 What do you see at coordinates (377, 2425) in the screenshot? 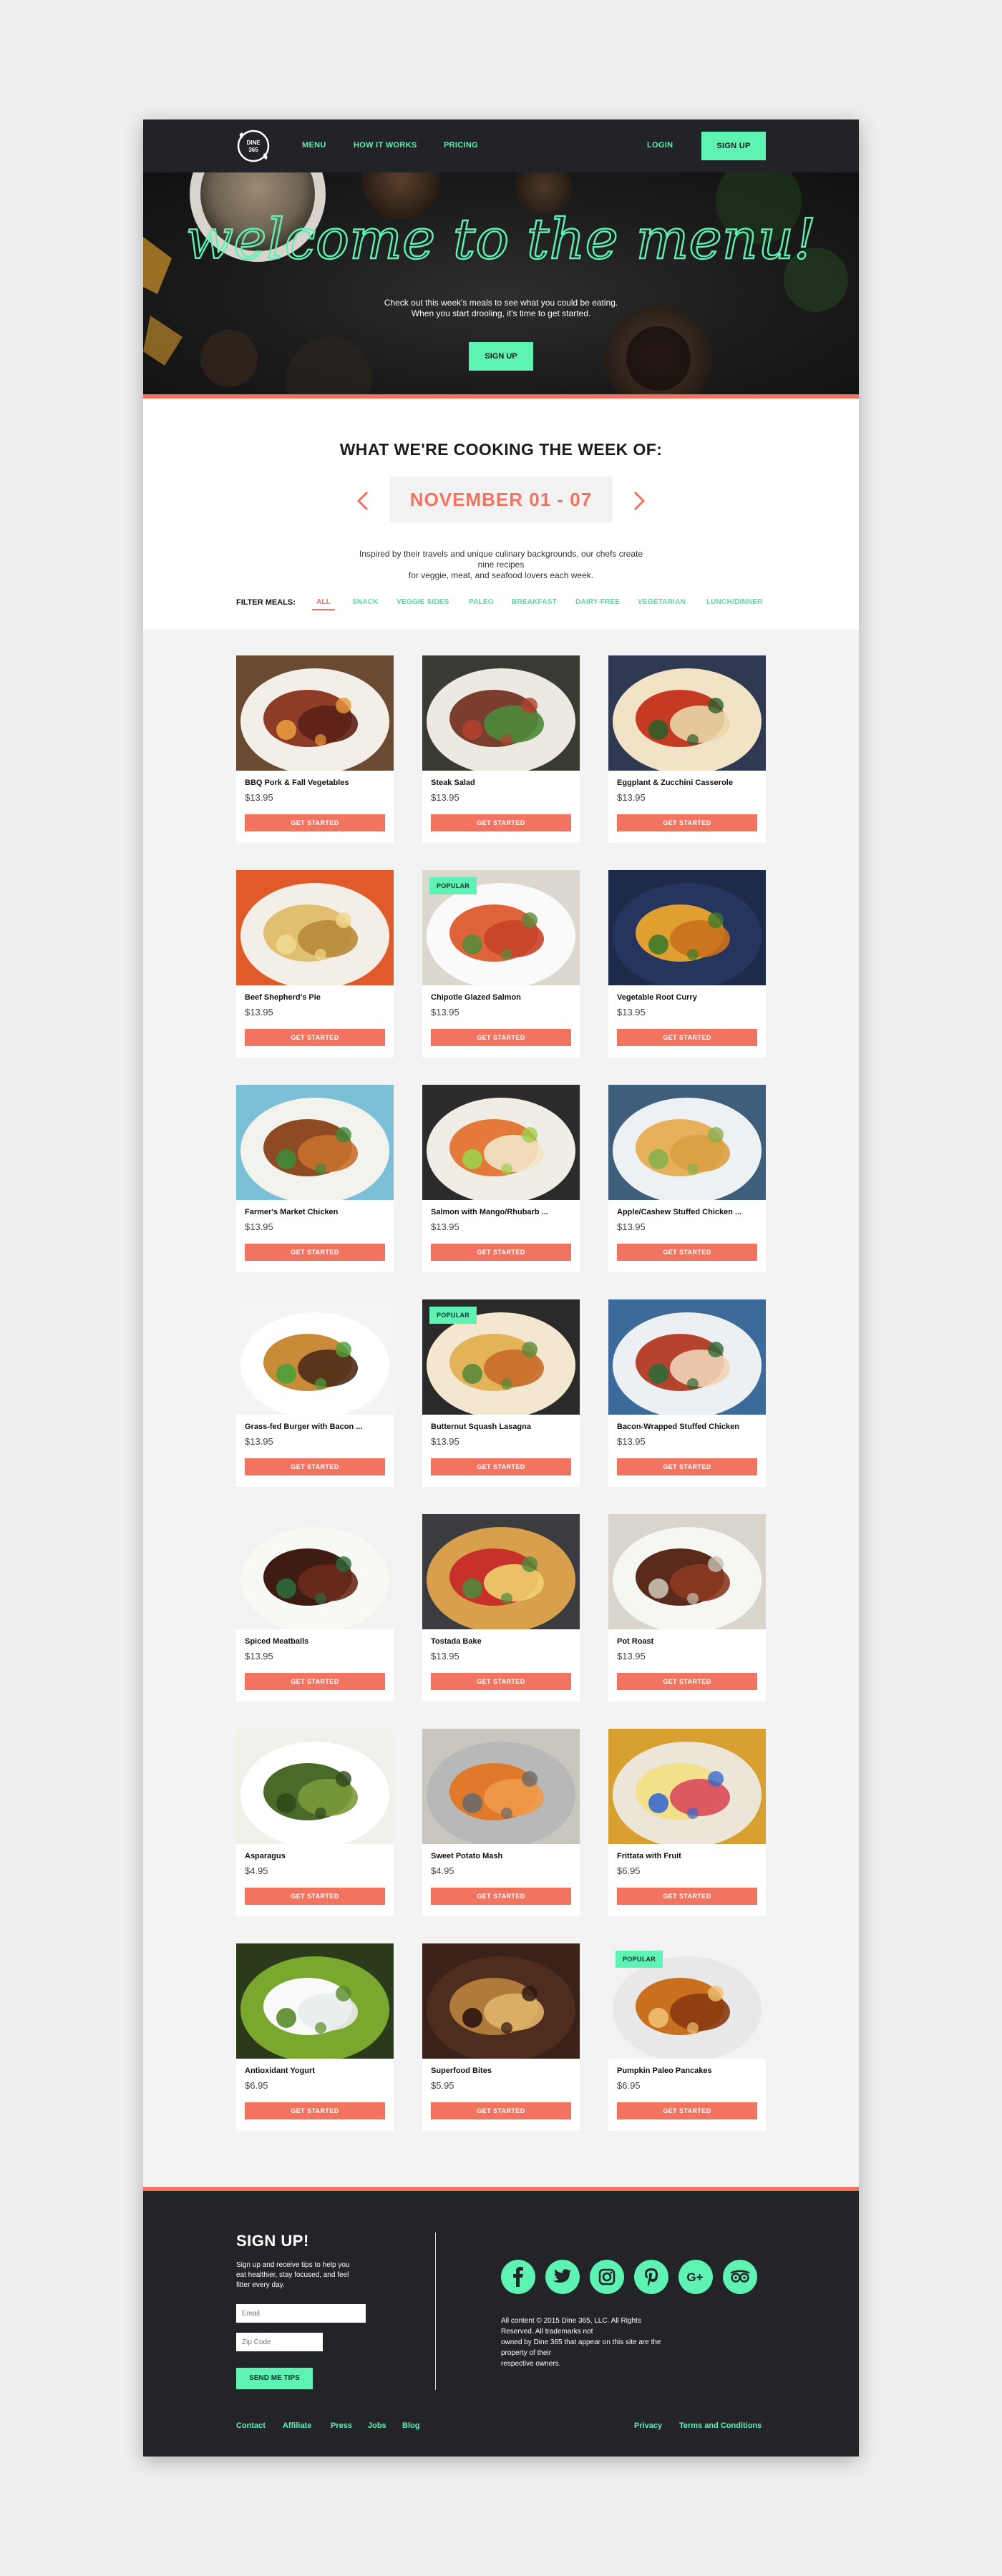
I see `footer-link-jobs: Jobs` at bounding box center [377, 2425].